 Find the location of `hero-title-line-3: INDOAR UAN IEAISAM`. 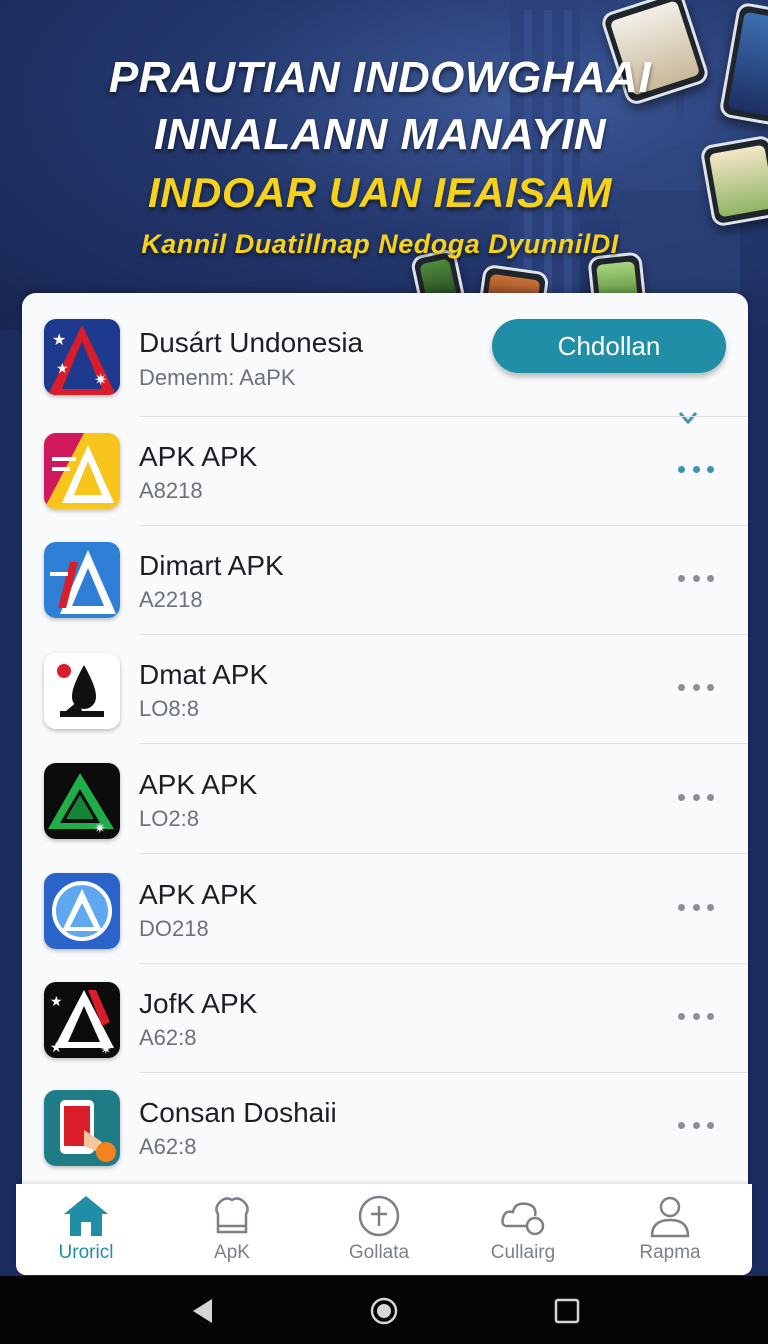

hero-title-line-3: INDOAR UAN IEAISAM is located at coordinates (379, 192).